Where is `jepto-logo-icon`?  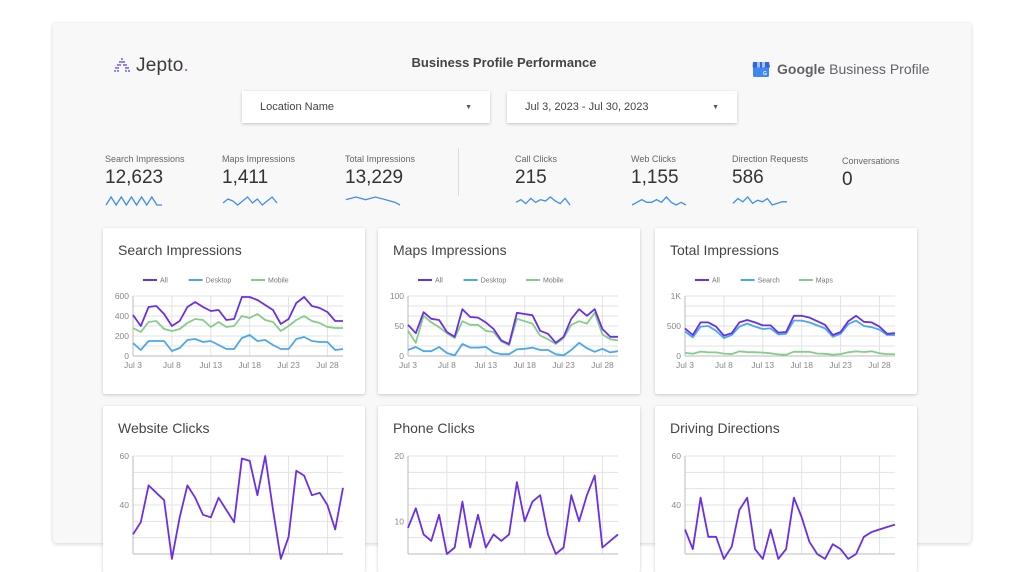 jepto-logo-icon is located at coordinates (122, 65).